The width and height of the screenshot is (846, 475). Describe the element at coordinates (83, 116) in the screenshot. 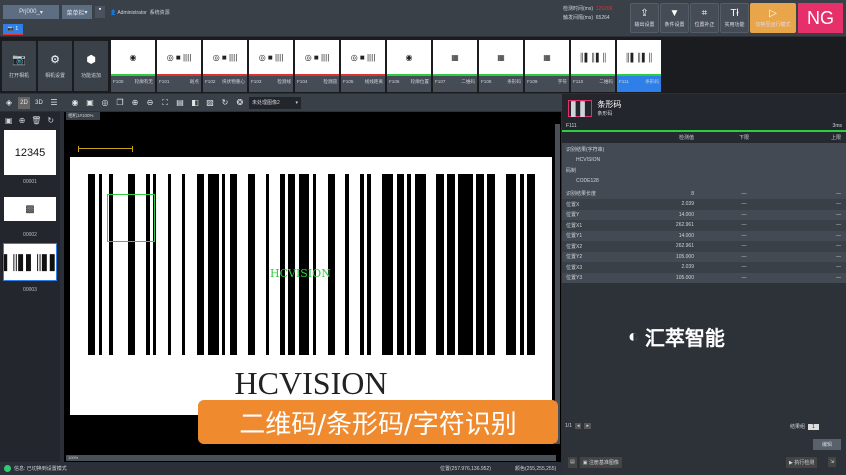

I see `canvas-tab: 相机1#100%` at that location.